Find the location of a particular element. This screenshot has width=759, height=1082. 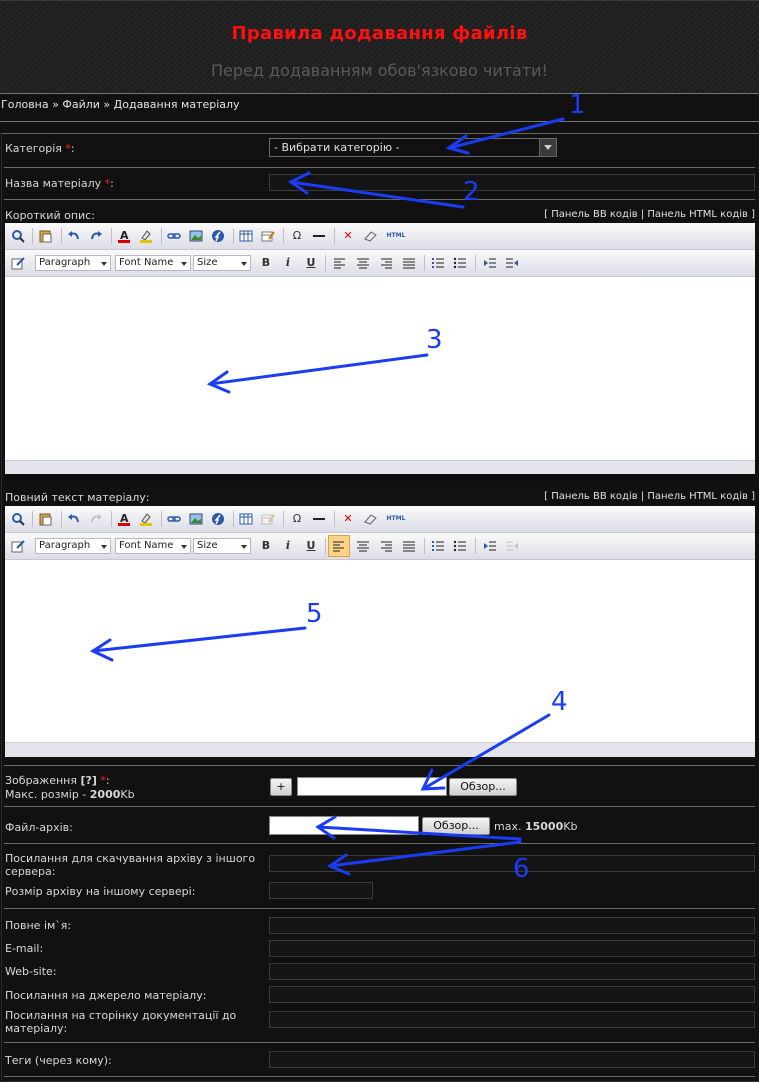

short-description-label: Короткий опис: is located at coordinates (50, 215).